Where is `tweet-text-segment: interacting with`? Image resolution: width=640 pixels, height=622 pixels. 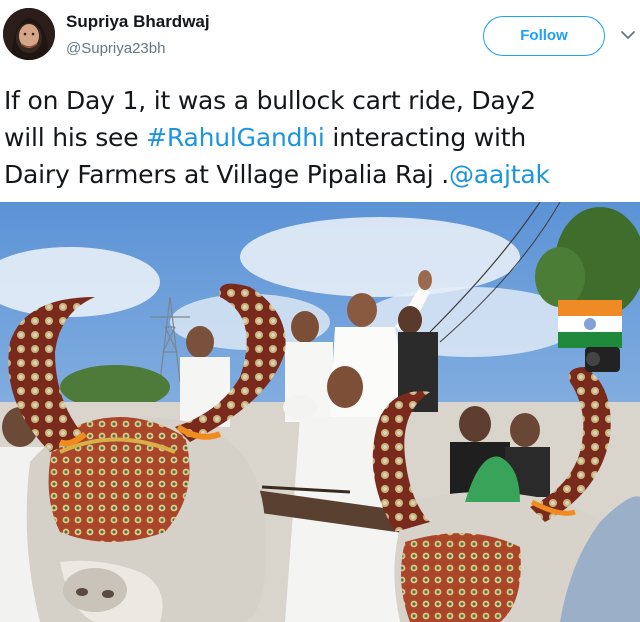 tweet-text-segment: interacting with is located at coordinates (425, 137).